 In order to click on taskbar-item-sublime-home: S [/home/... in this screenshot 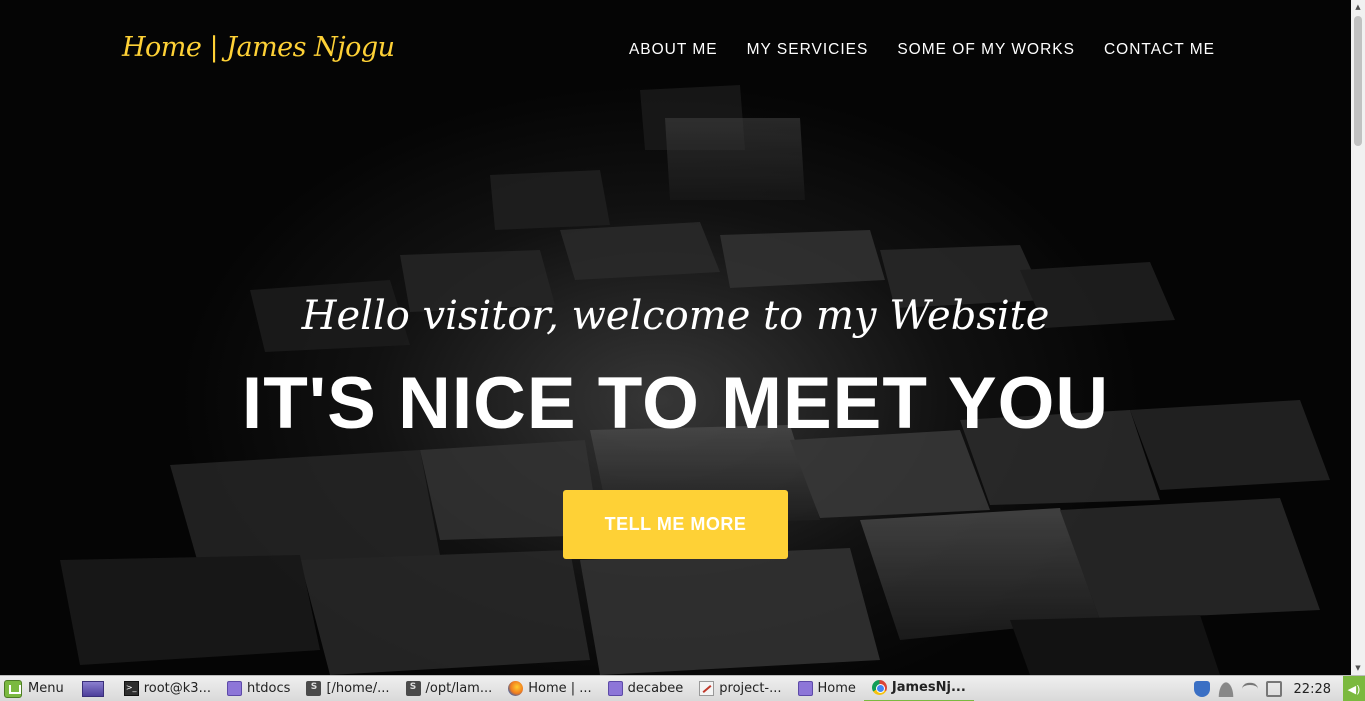, I will do `click(347, 688)`.